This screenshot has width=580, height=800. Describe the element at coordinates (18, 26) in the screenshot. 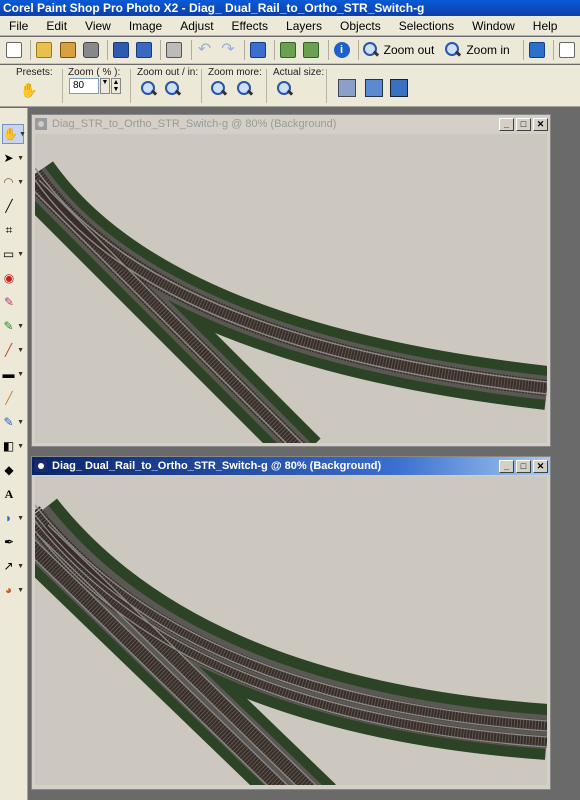

I see `menu-file: File` at that location.